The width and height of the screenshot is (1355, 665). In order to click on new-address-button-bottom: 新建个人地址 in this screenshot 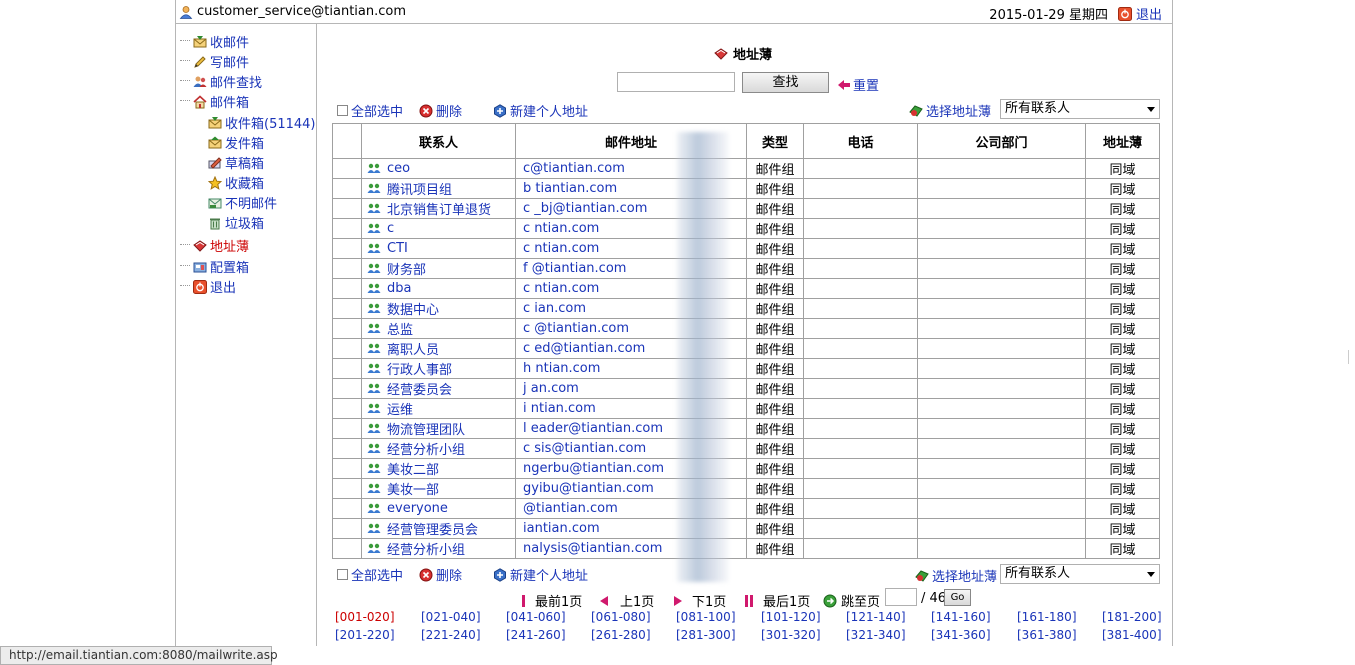, I will do `click(540, 574)`.